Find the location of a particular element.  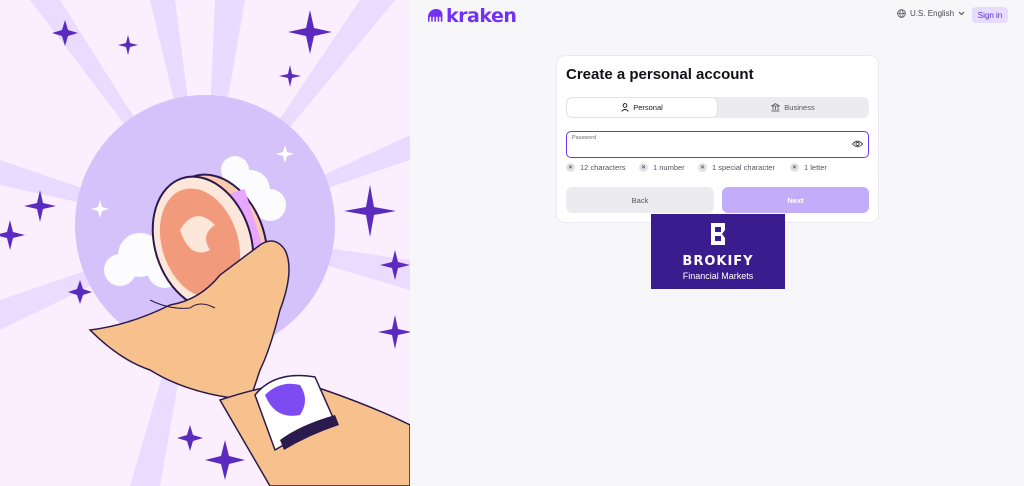

globe-icon is located at coordinates (901, 13).